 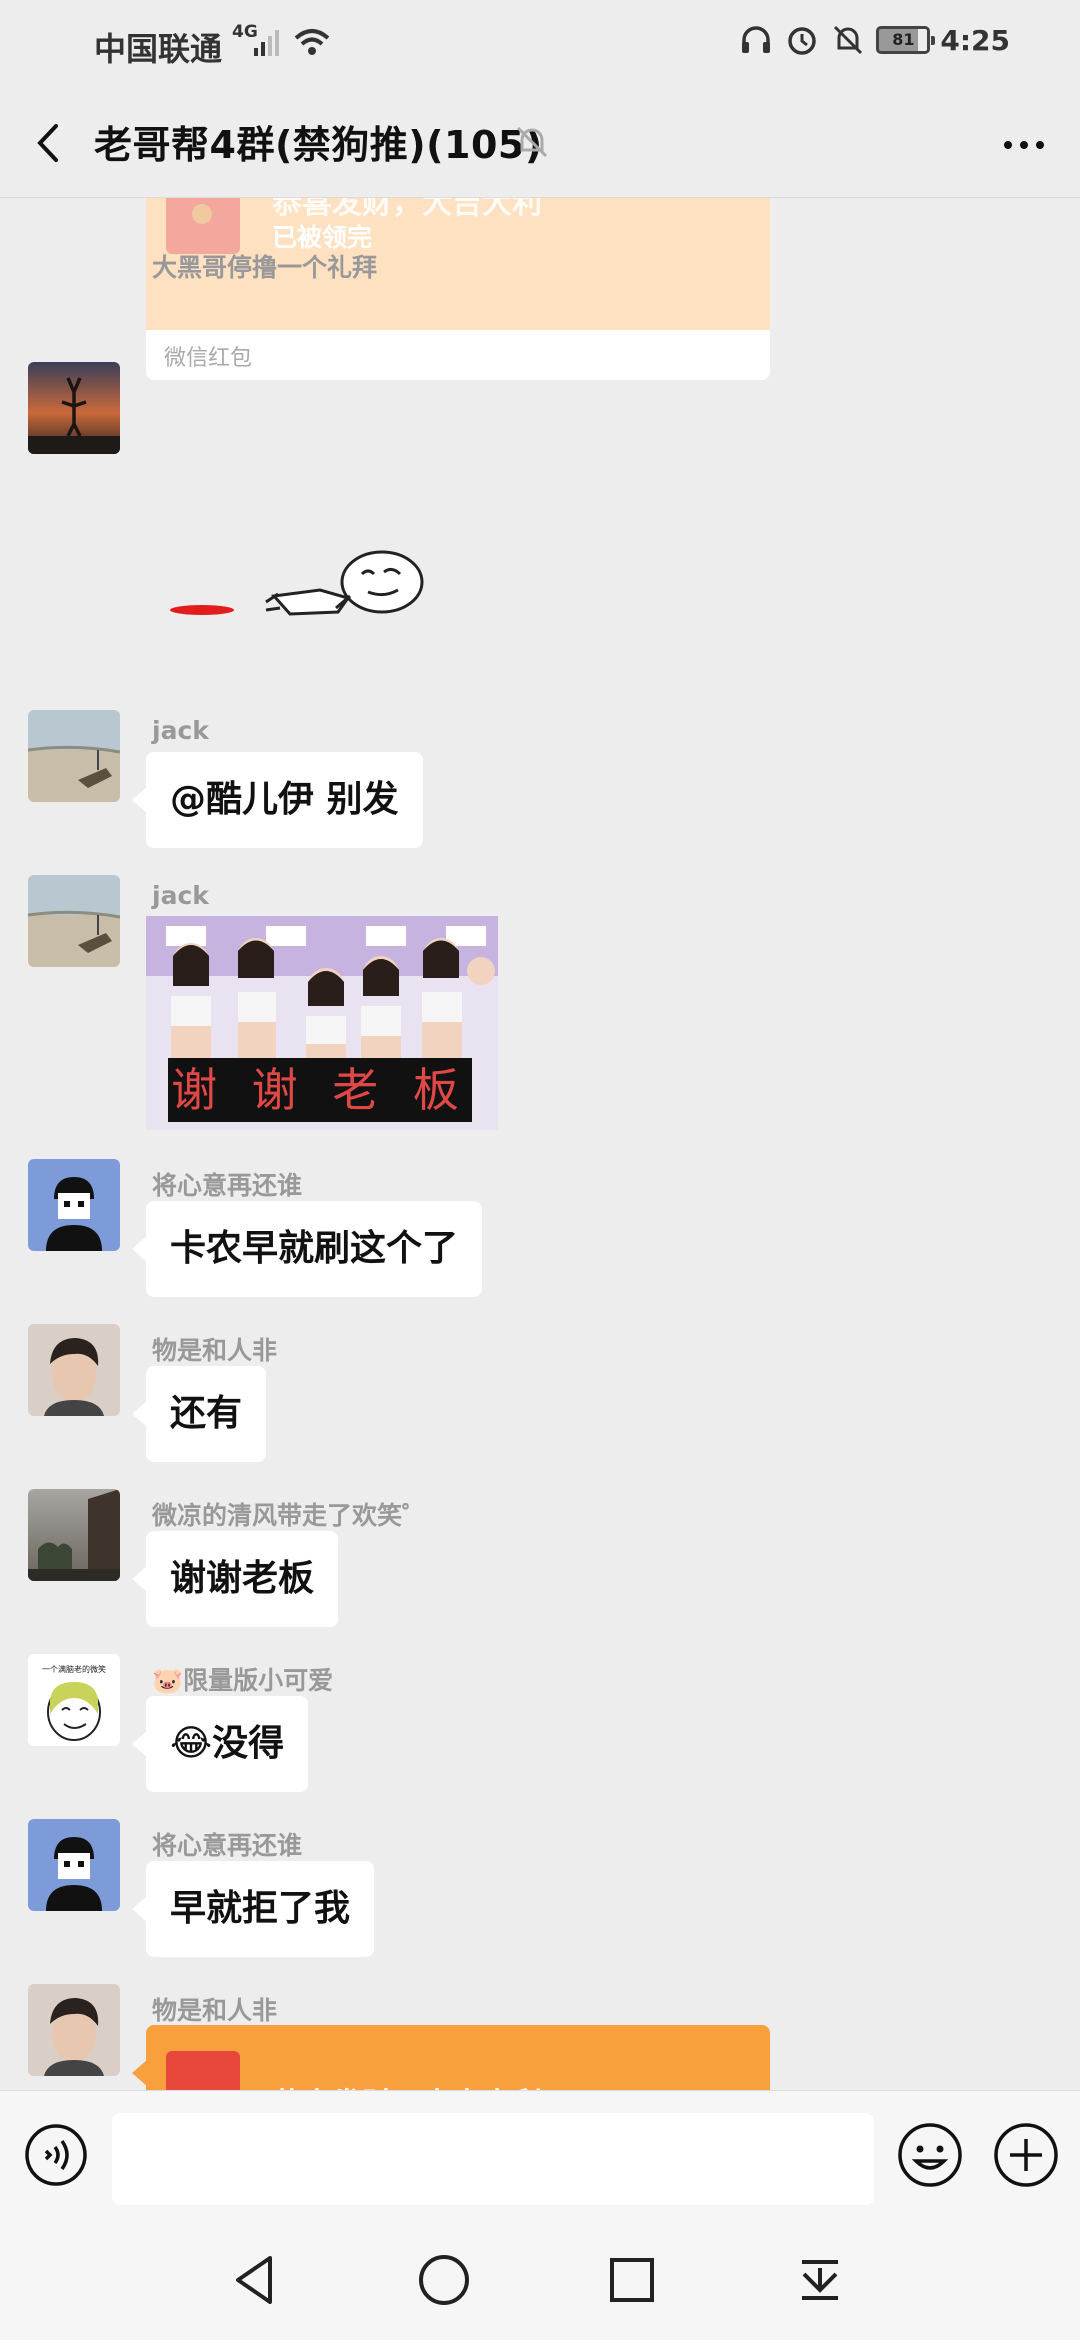 What do you see at coordinates (74, 1700) in the screenshot?
I see `avatar: 一个满脑老的微笑` at bounding box center [74, 1700].